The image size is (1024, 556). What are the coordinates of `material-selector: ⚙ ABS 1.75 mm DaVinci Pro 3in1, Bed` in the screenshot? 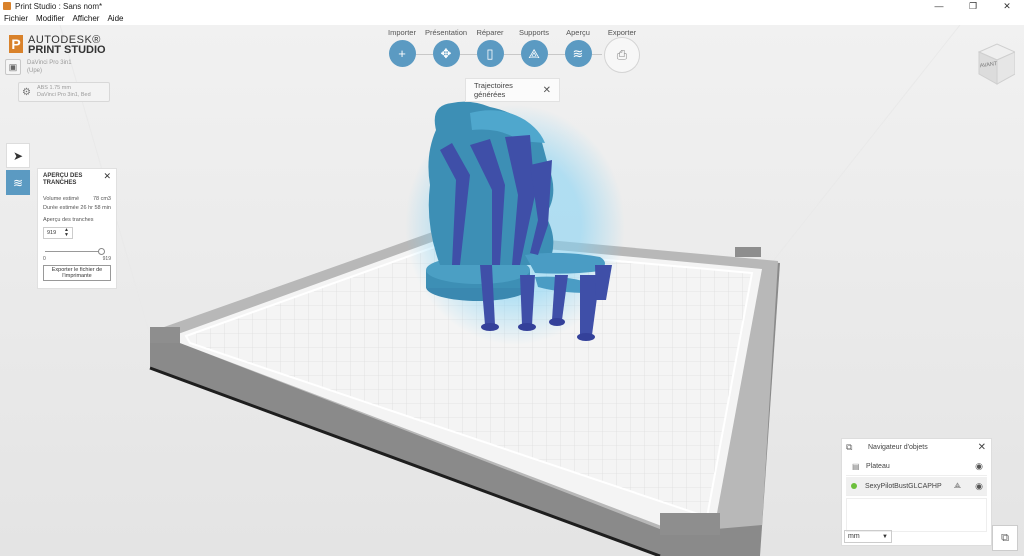 It's located at (64, 92).